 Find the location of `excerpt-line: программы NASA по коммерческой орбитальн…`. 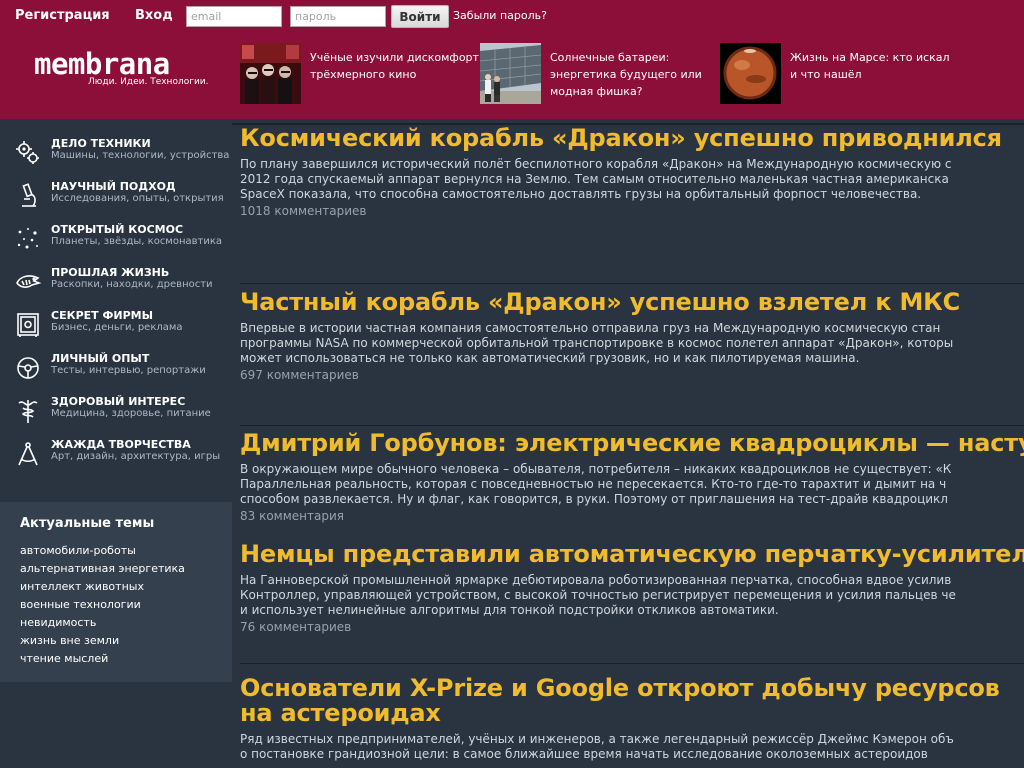

excerpt-line: программы NASA по коммерческой орбитальн… is located at coordinates (597, 343).